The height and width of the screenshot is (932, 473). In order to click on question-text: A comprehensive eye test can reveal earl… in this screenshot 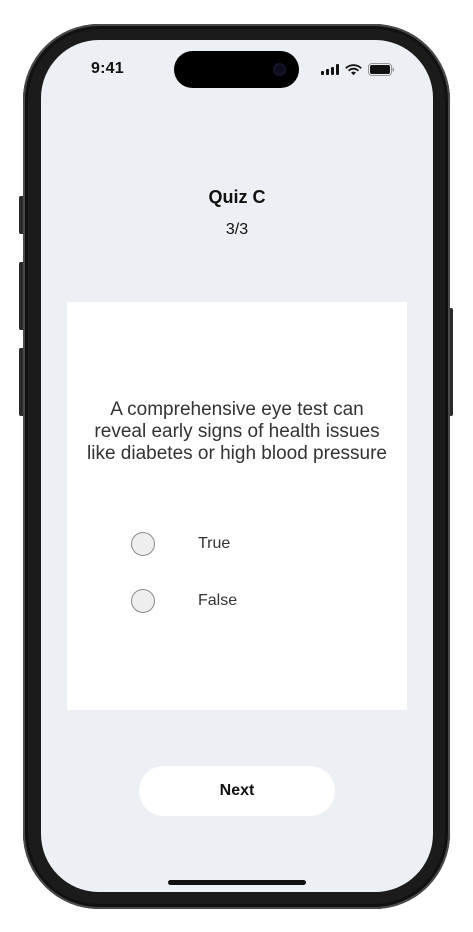, I will do `click(237, 431)`.